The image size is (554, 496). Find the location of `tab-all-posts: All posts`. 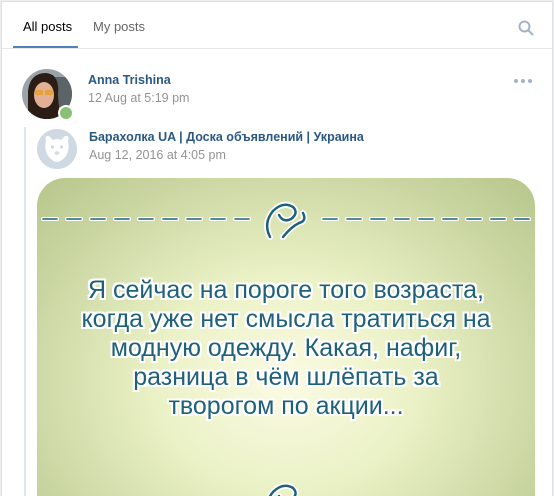

tab-all-posts: All posts is located at coordinates (47, 26).